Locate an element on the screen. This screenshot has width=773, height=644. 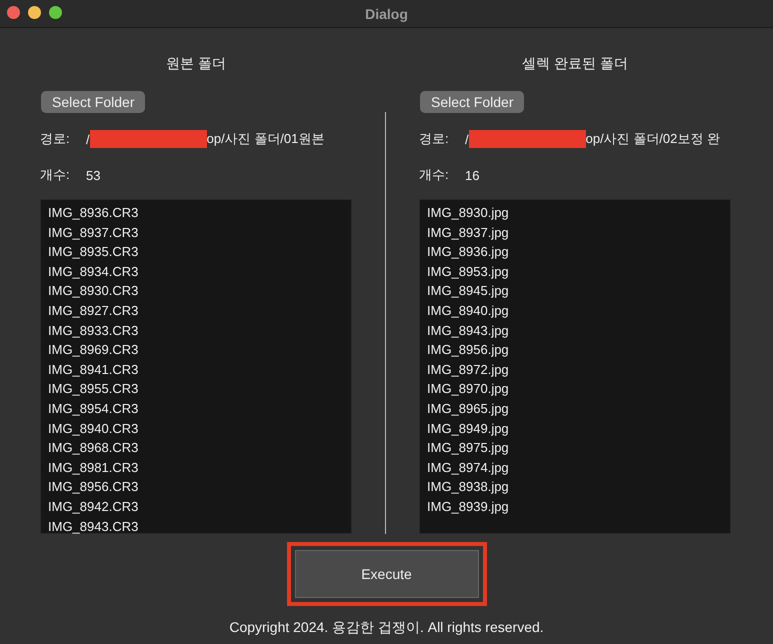
file-list-item: IMG_8968.CR3 is located at coordinates (196, 448).